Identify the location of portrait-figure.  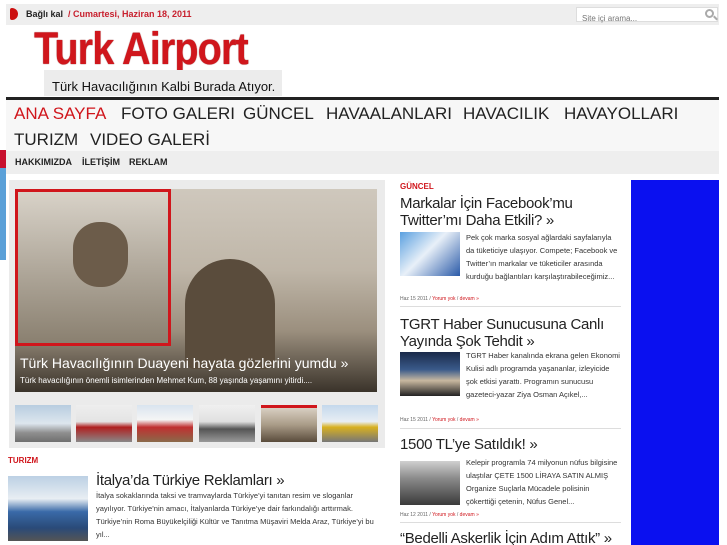
(100, 254).